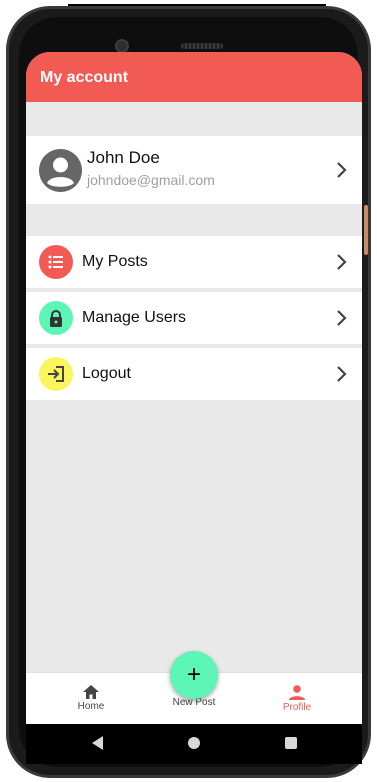 This screenshot has height=782, width=377. What do you see at coordinates (56, 374) in the screenshot?
I see `logout-icon` at bounding box center [56, 374].